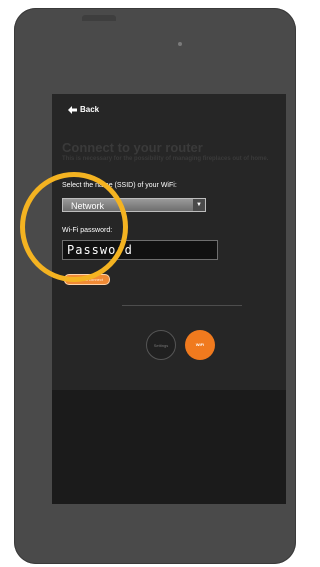 Image resolution: width=320 pixels, height=567 pixels. Describe the element at coordinates (132, 147) in the screenshot. I see `page-title: Connect to your router` at that location.